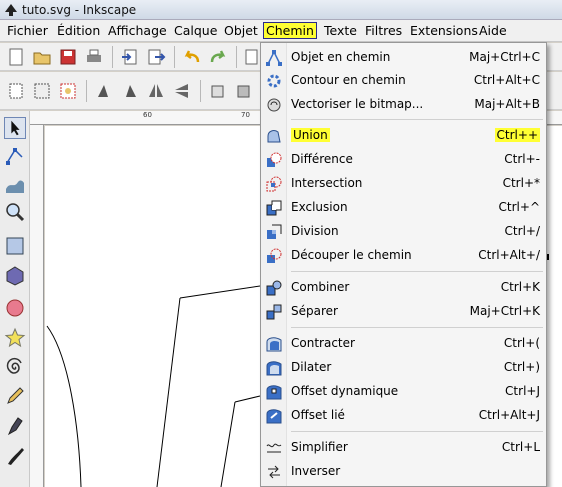 The height and width of the screenshot is (487, 562). Describe the element at coordinates (517, 135) in the screenshot. I see `menu-item-shortcut: Ctrl++` at that location.